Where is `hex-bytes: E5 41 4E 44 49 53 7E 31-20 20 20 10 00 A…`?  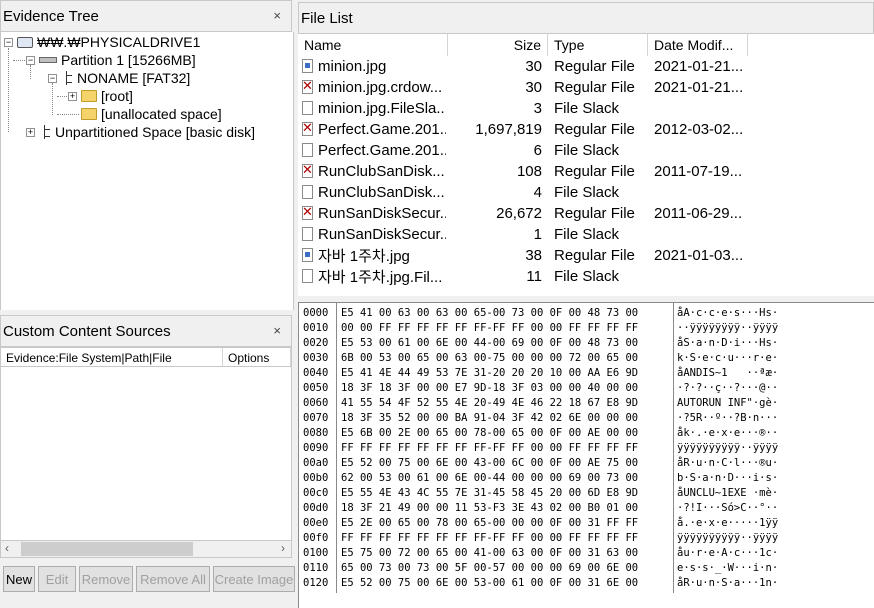
hex-bytes: E5 41 4E 44 49 53 7E 31-20 20 20 10 00 A… is located at coordinates (490, 373).